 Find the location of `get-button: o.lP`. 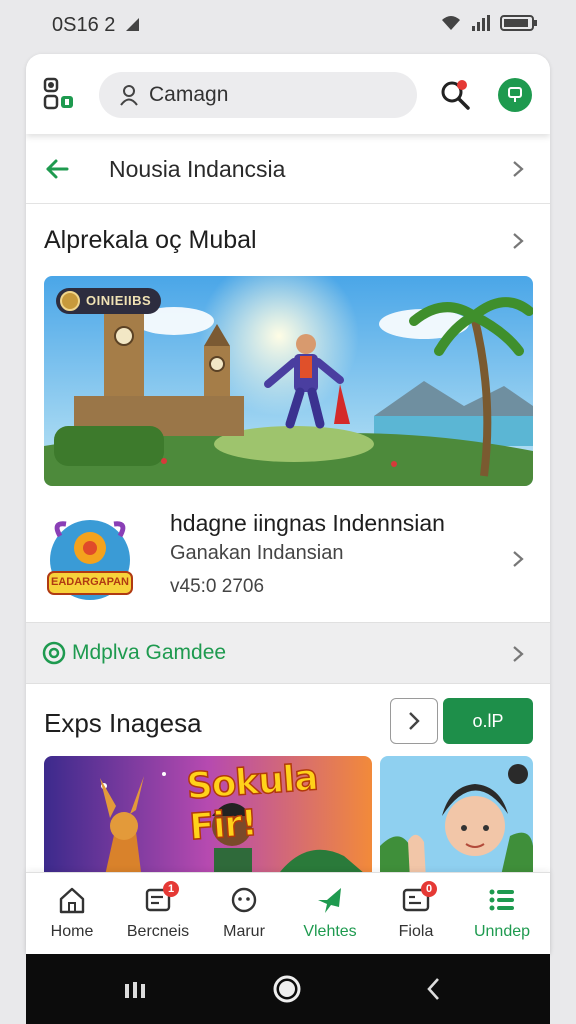

get-button: o.lP is located at coordinates (488, 721).